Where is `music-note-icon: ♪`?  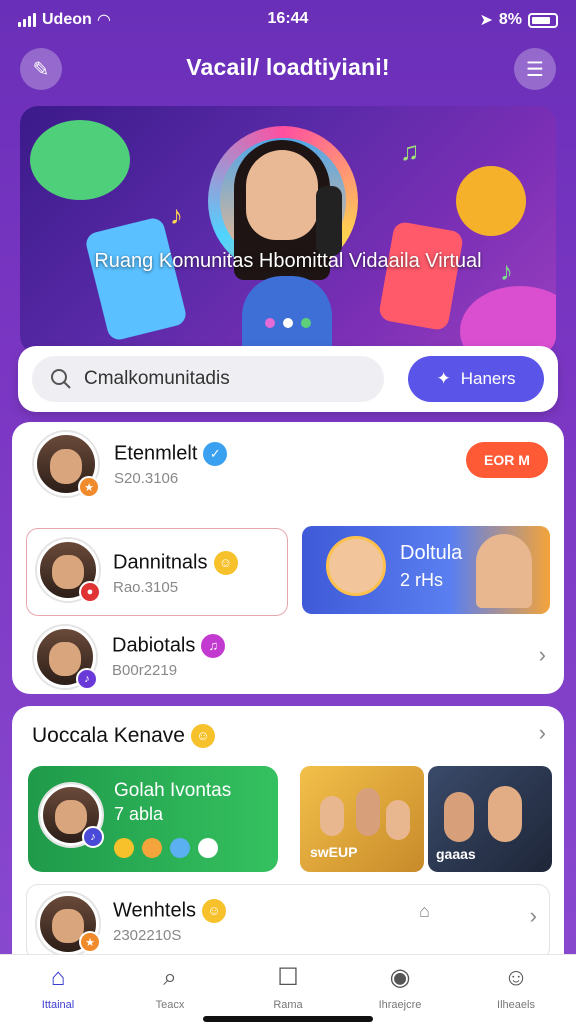
music-note-icon: ♪ is located at coordinates (176, 215).